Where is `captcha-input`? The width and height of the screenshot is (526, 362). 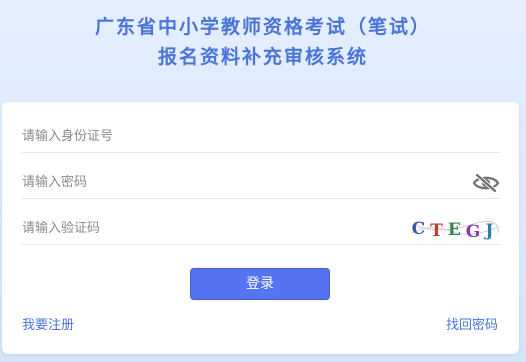
captcha-input is located at coordinates (232, 228).